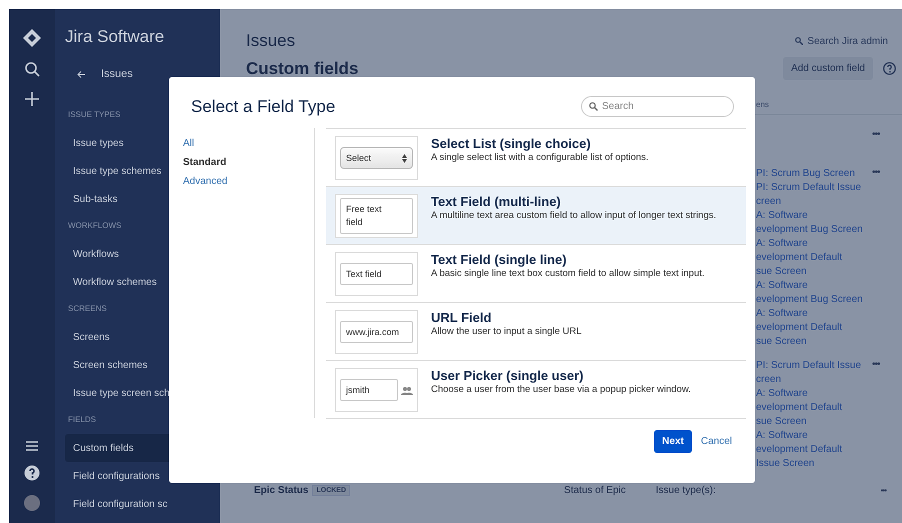  I want to click on back-label: Issues, so click(117, 74).